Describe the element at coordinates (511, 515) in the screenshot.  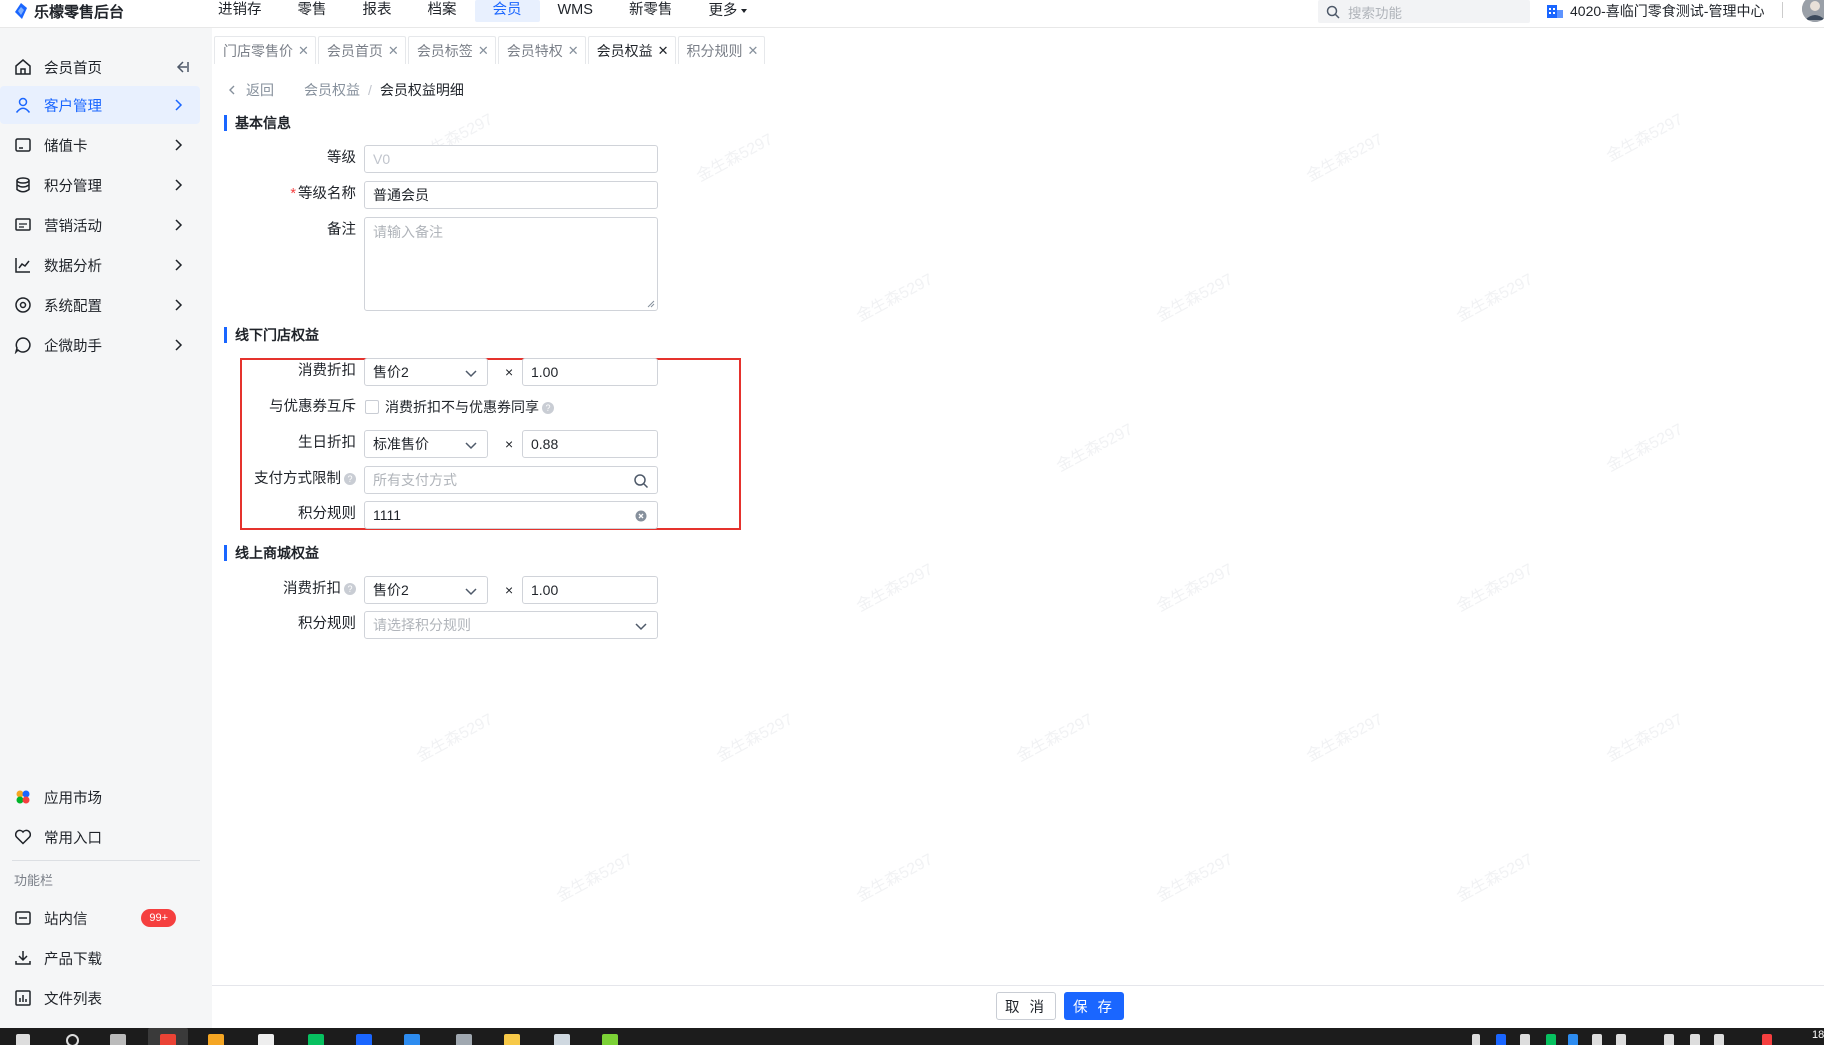
I see `offline-points-select: 1111` at that location.